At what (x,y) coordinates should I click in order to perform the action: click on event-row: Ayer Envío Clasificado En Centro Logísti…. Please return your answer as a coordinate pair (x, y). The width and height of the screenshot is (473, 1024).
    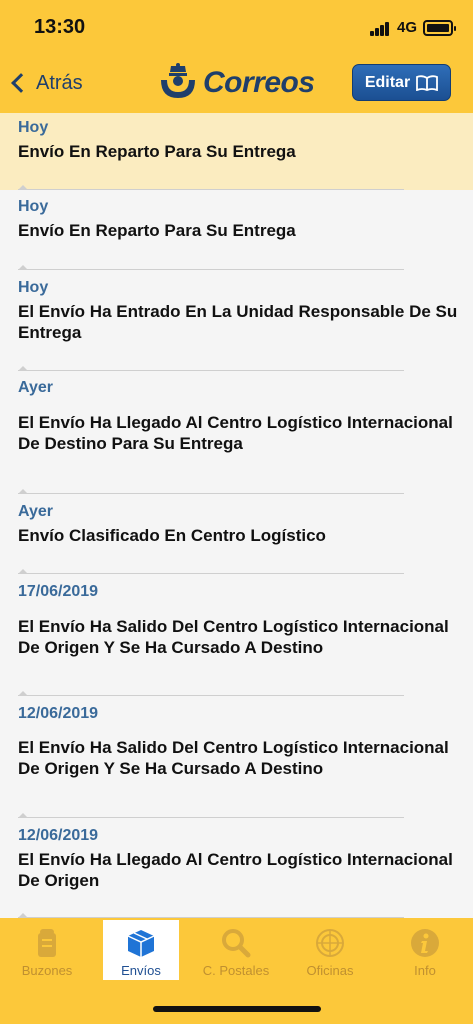
    Looking at the image, I should click on (236, 534).